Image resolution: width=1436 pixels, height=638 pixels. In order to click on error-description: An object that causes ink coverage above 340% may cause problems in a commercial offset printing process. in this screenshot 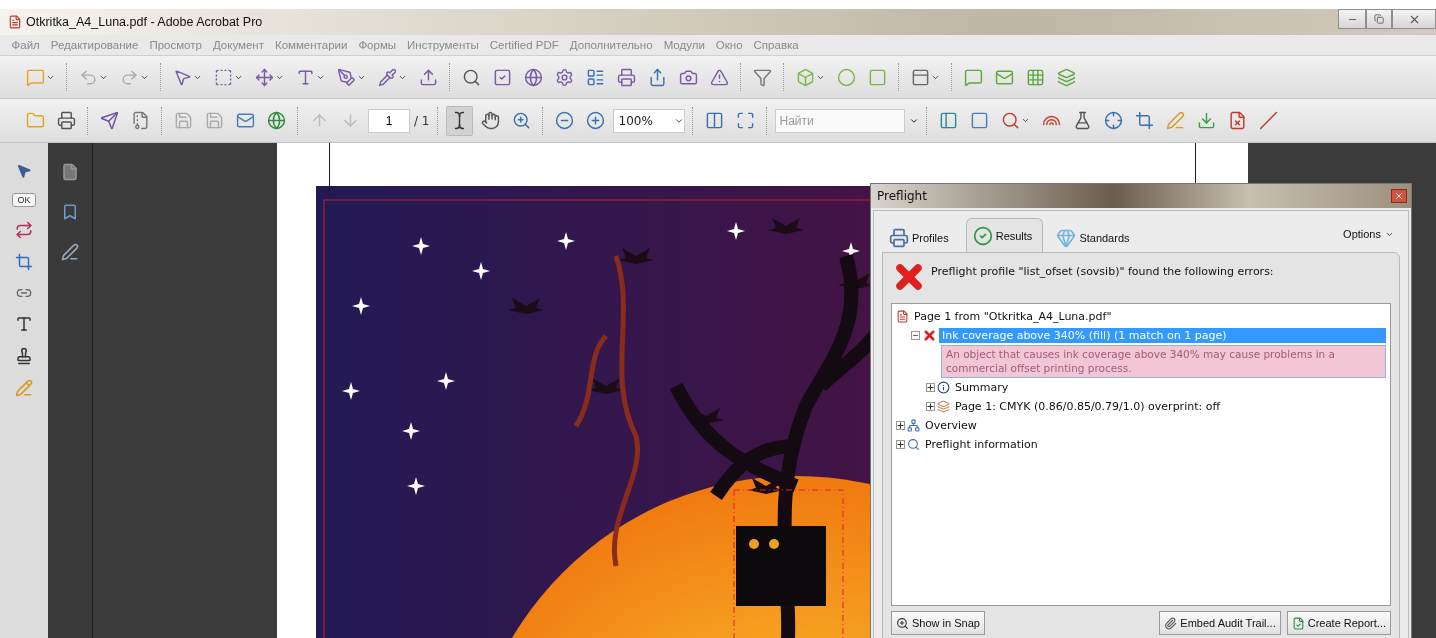, I will do `click(1163, 362)`.